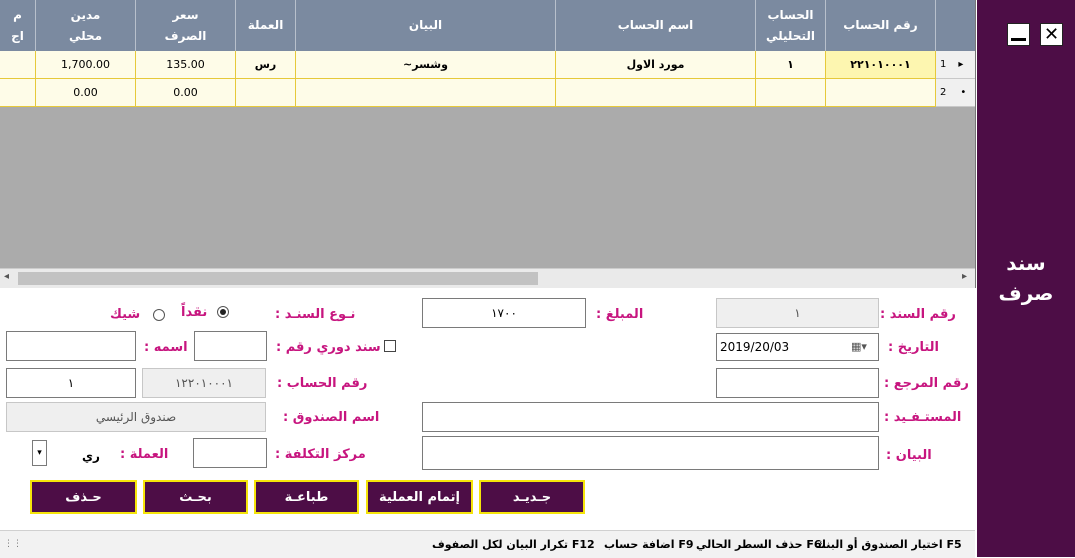  What do you see at coordinates (144, 454) in the screenshot?
I see `currency-label: العملة :` at bounding box center [144, 454].